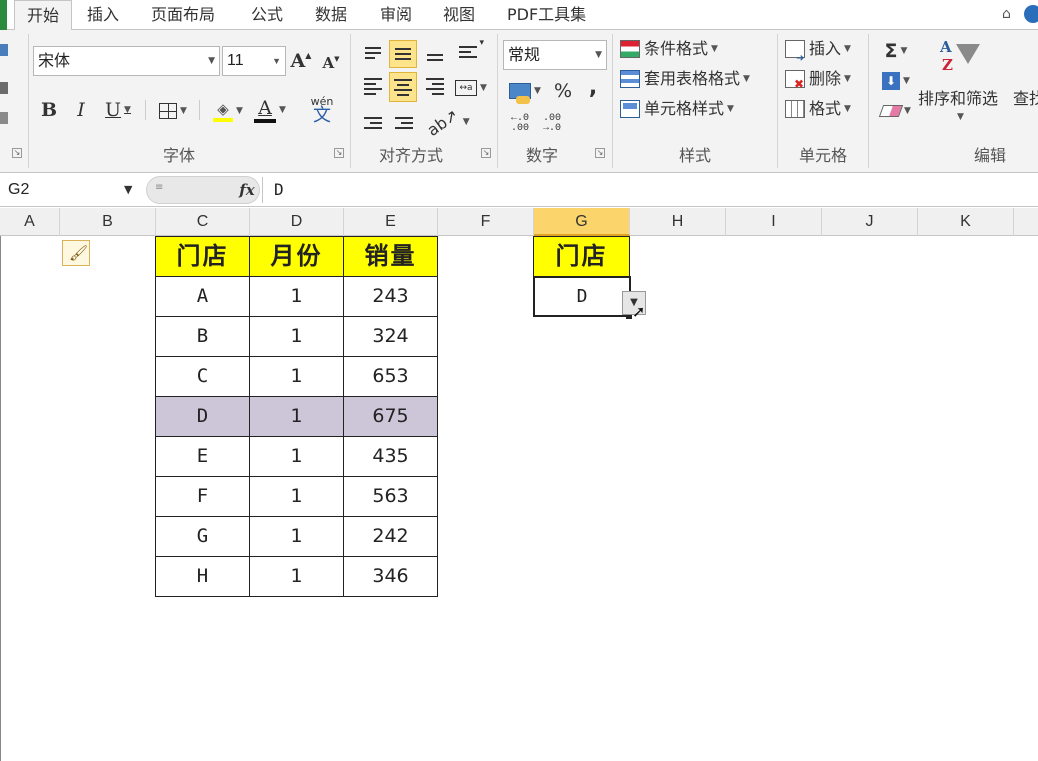  Describe the element at coordinates (373, 86) in the screenshot. I see `align-left-button` at that location.